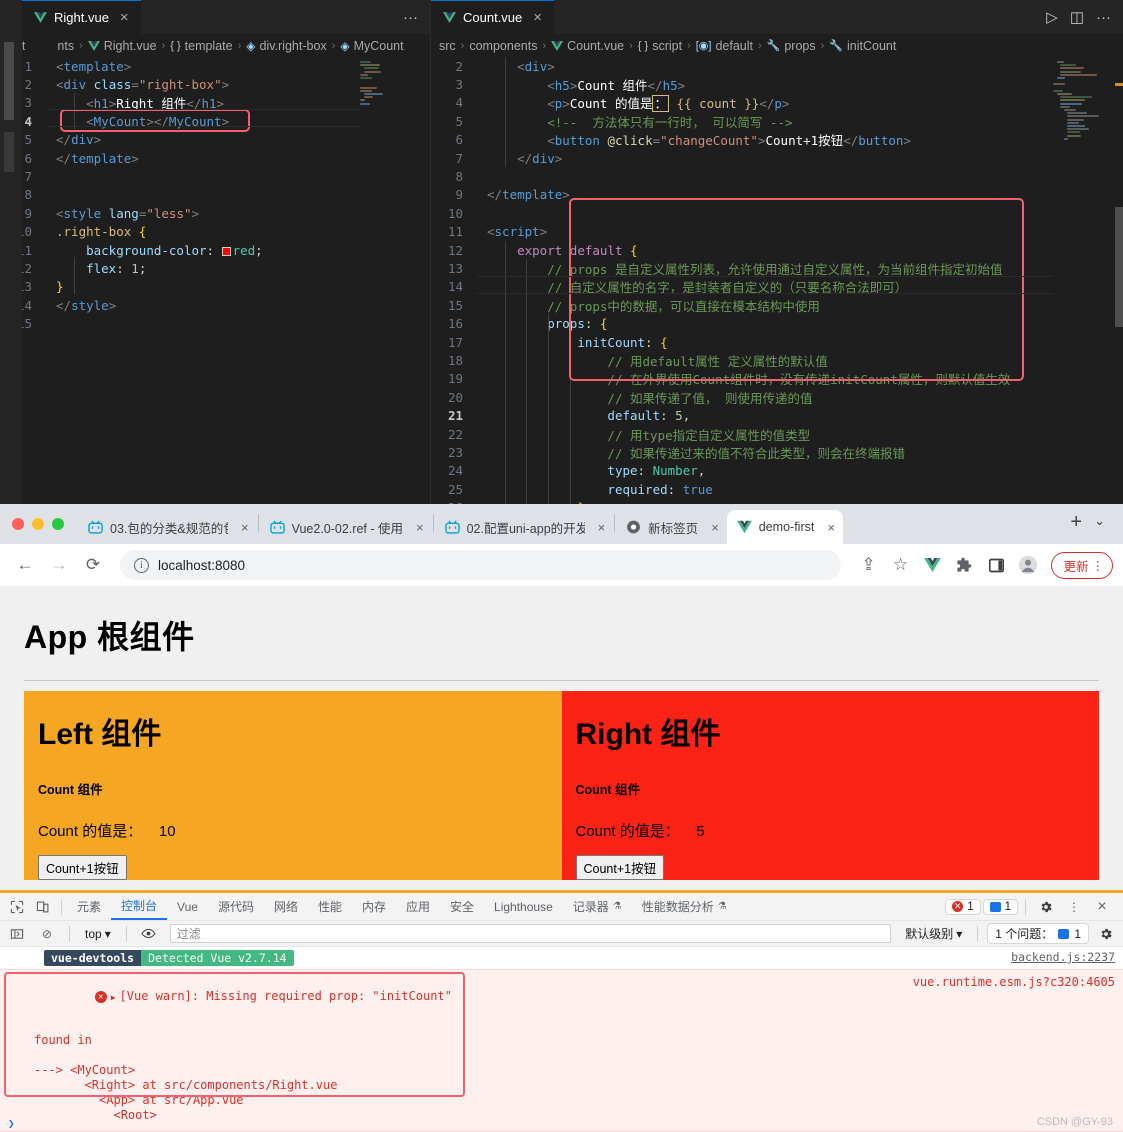 This screenshot has width=1123, height=1132. I want to click on console-filter-input: 过滤, so click(530, 933).